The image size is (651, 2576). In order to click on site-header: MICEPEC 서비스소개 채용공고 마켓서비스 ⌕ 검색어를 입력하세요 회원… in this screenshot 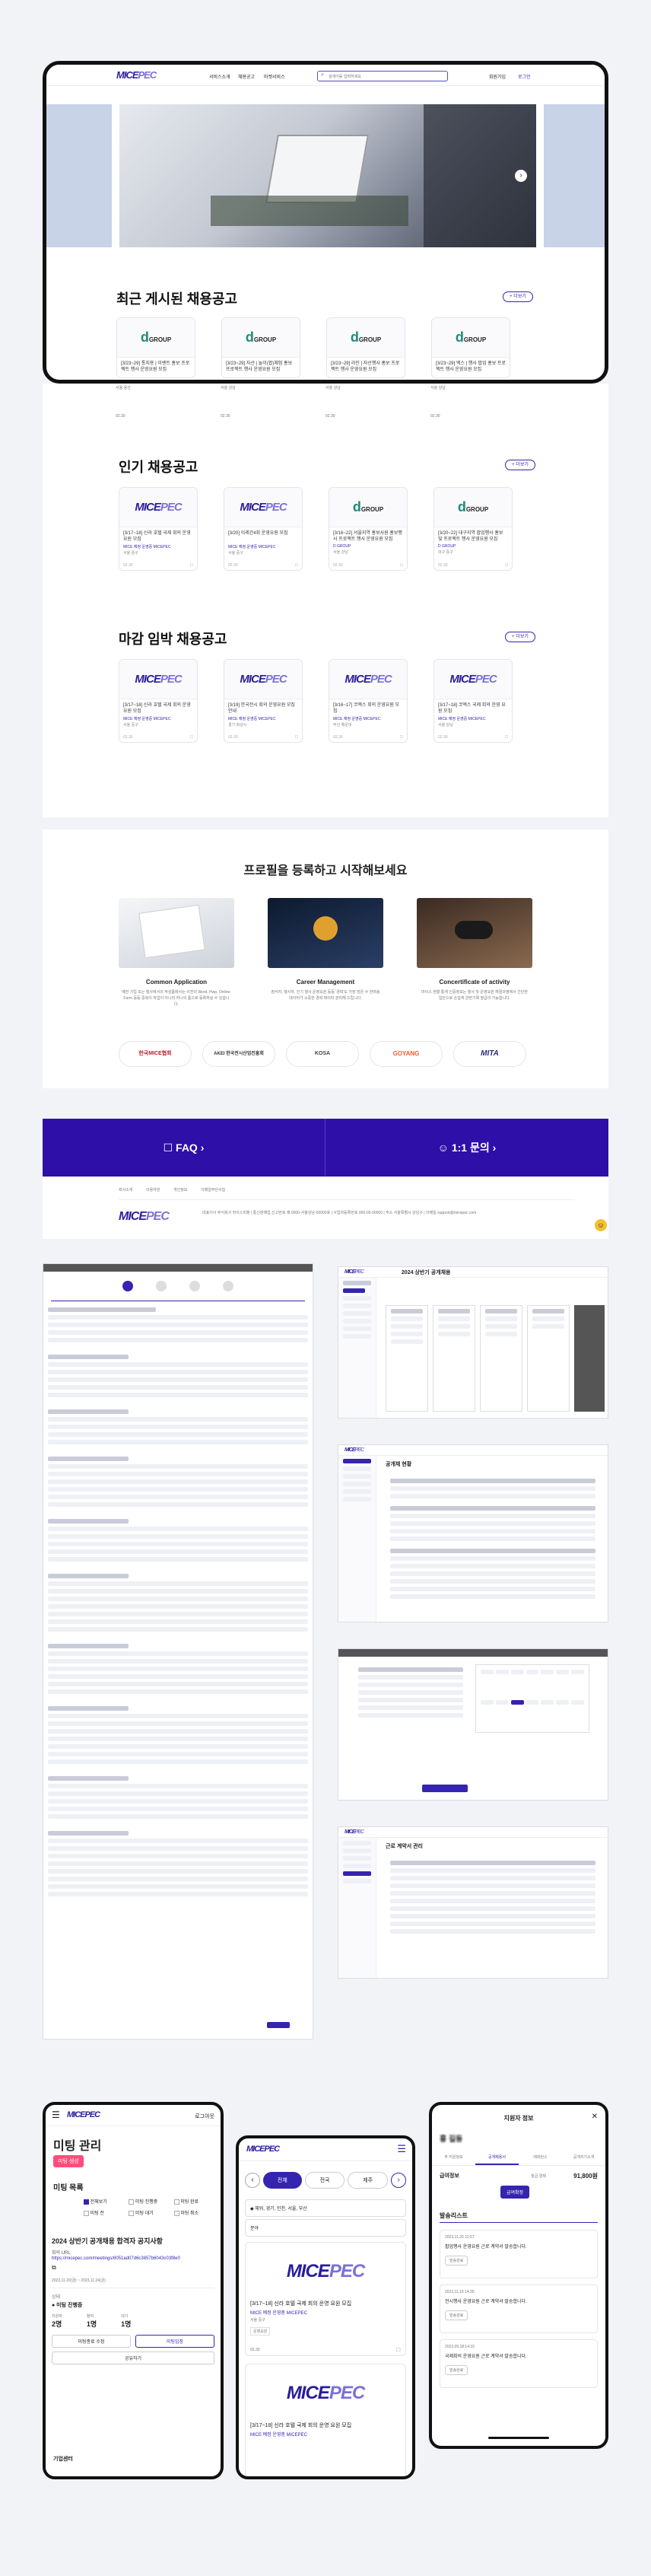, I will do `click(325, 75)`.